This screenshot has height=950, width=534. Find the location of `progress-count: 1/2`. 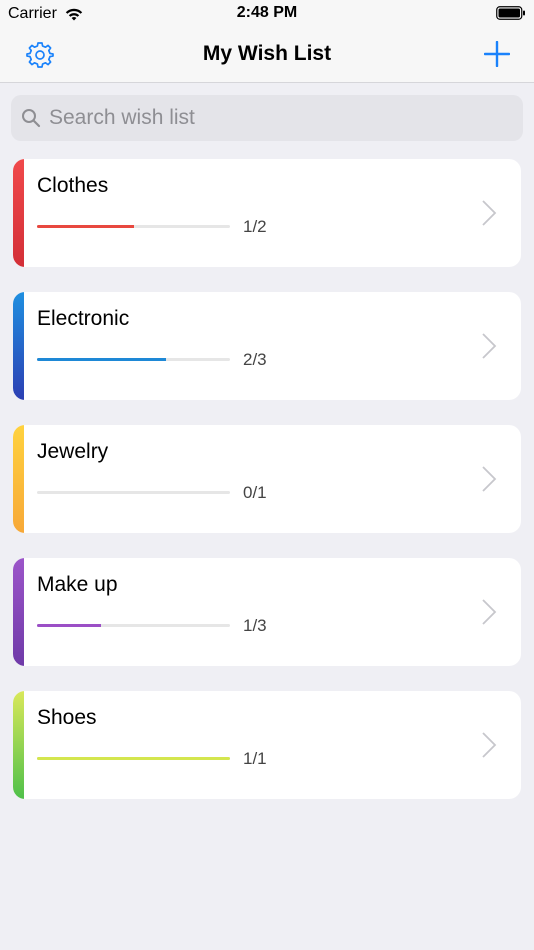

progress-count: 1/2 is located at coordinates (255, 226).